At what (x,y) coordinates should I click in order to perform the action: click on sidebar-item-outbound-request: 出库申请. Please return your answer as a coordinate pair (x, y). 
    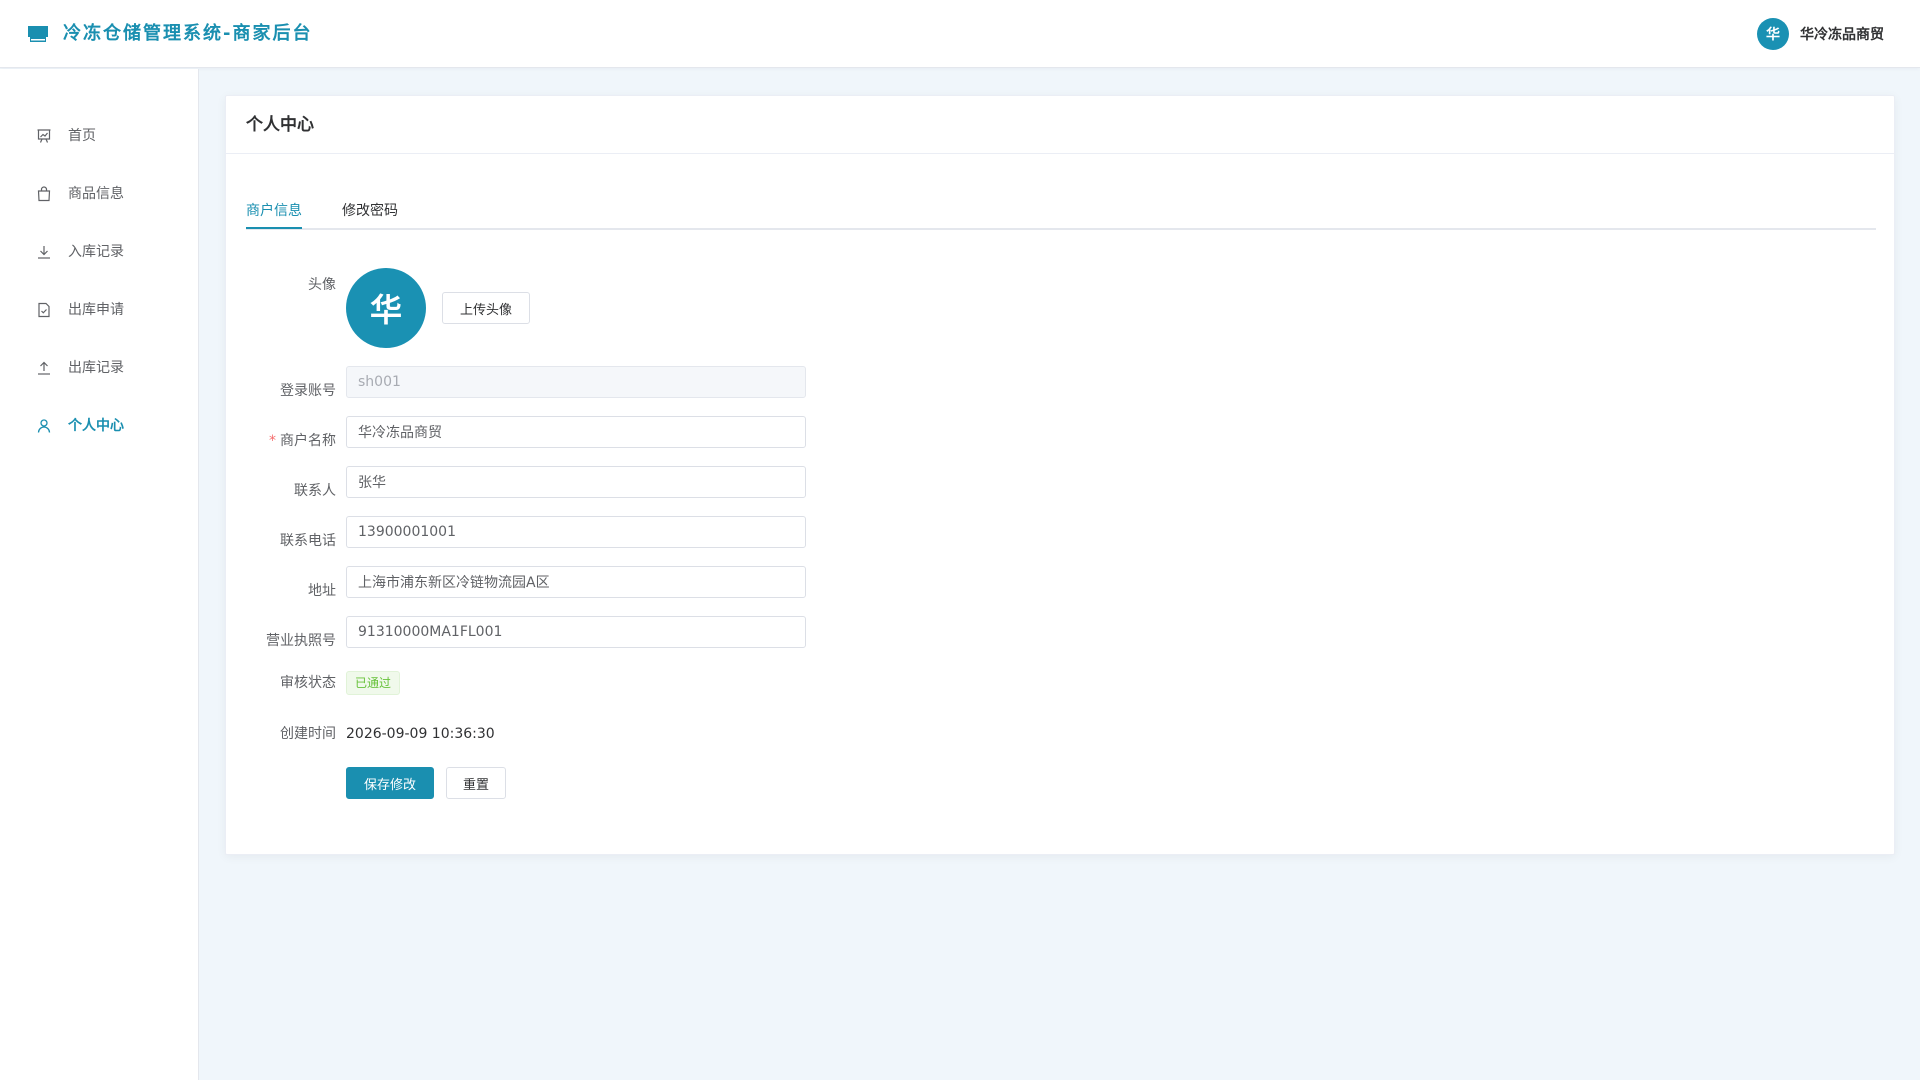
    Looking at the image, I should click on (99, 310).